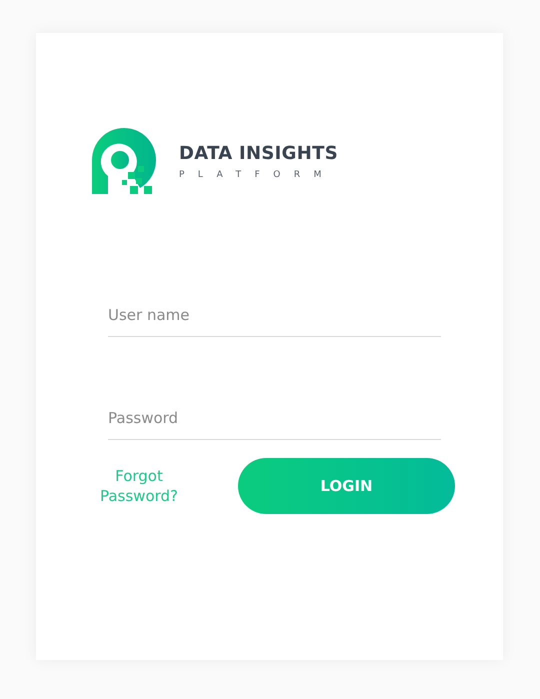  Describe the element at coordinates (139, 486) in the screenshot. I see `forgot-password-link: Forgot Password?` at that location.